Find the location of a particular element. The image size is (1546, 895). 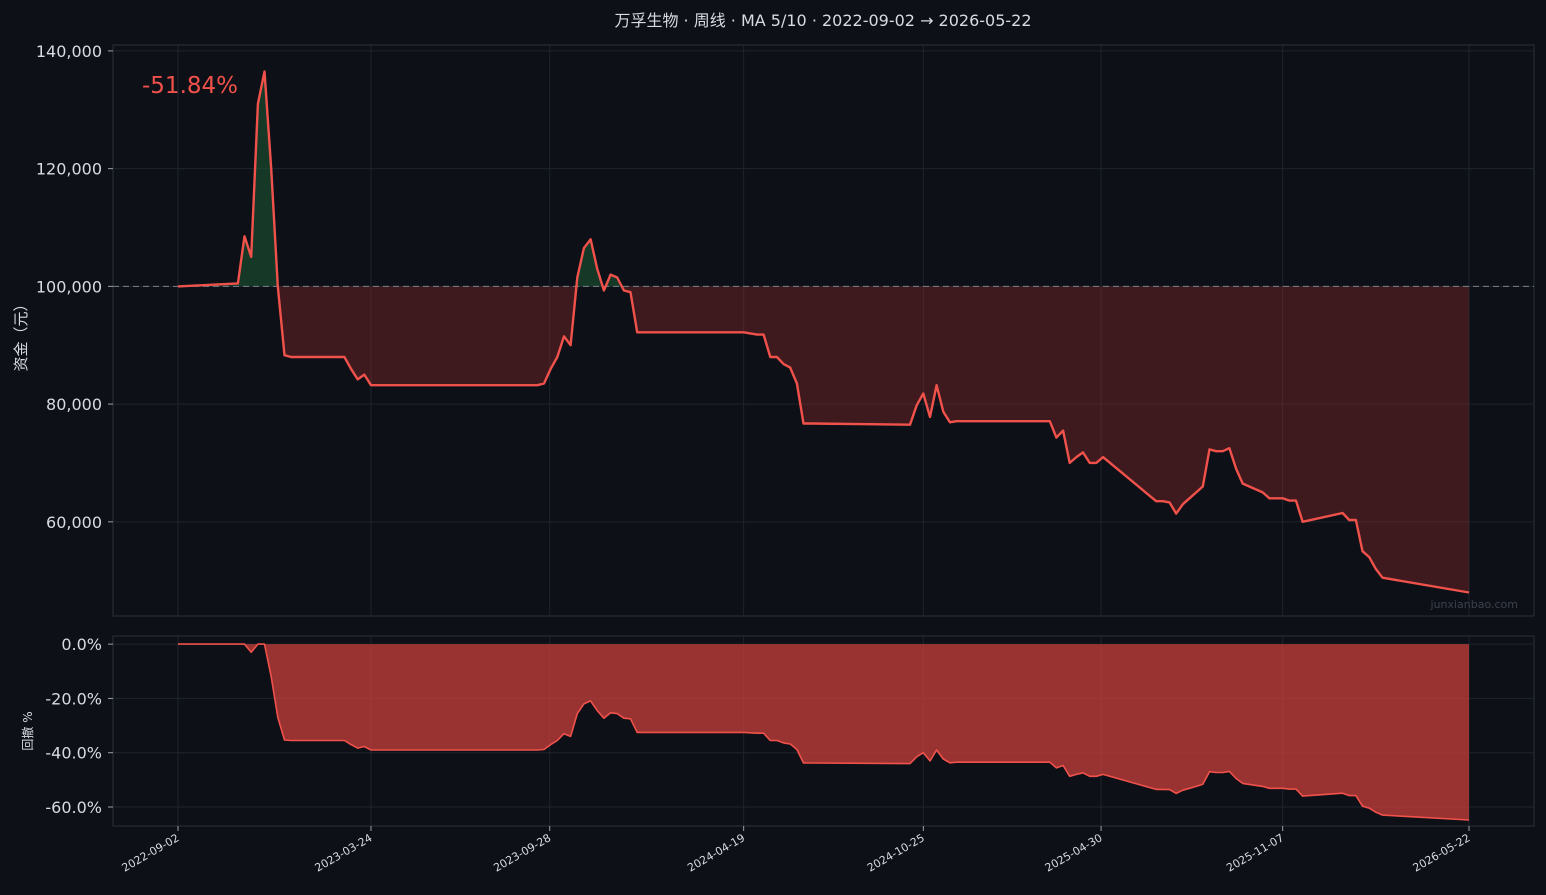

equity-y-tick-label: 60,000 is located at coordinates (74, 522).